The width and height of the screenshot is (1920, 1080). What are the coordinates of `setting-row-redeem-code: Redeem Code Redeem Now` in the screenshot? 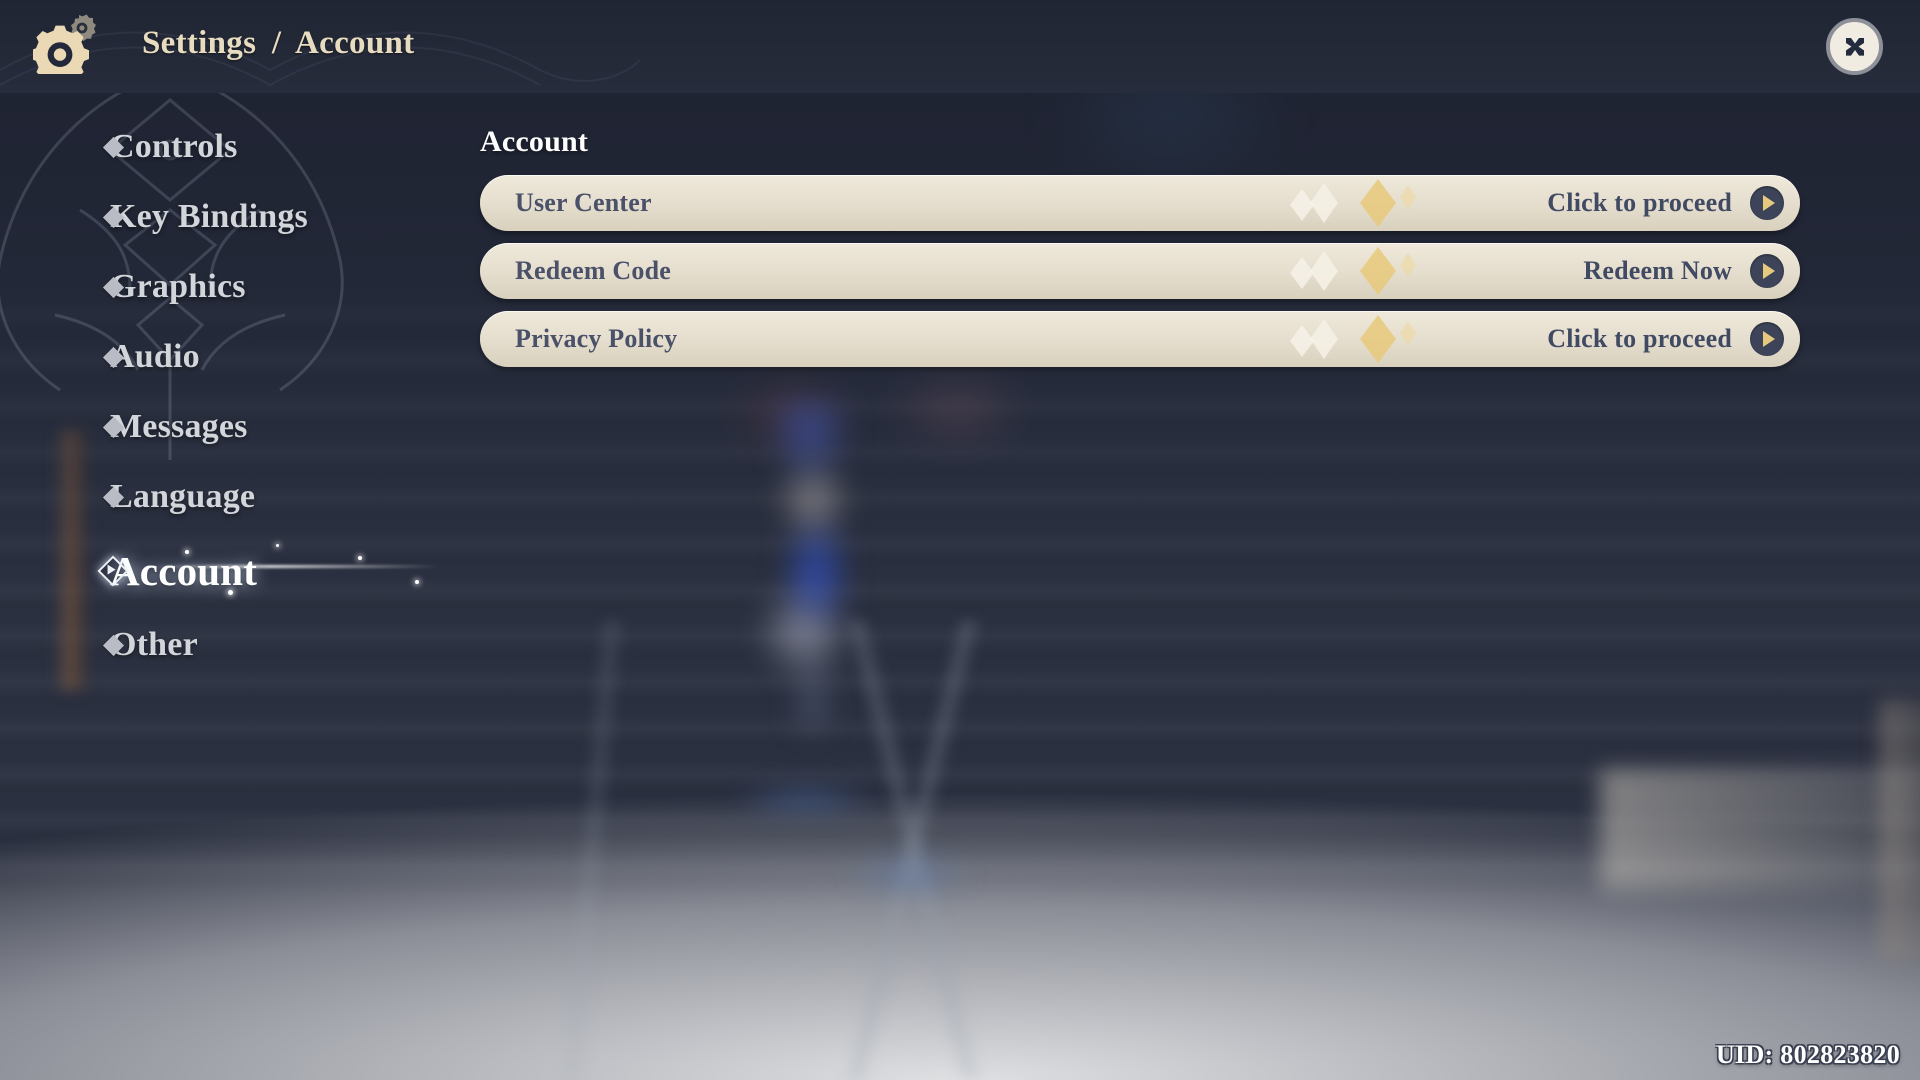 It's located at (1140, 271).